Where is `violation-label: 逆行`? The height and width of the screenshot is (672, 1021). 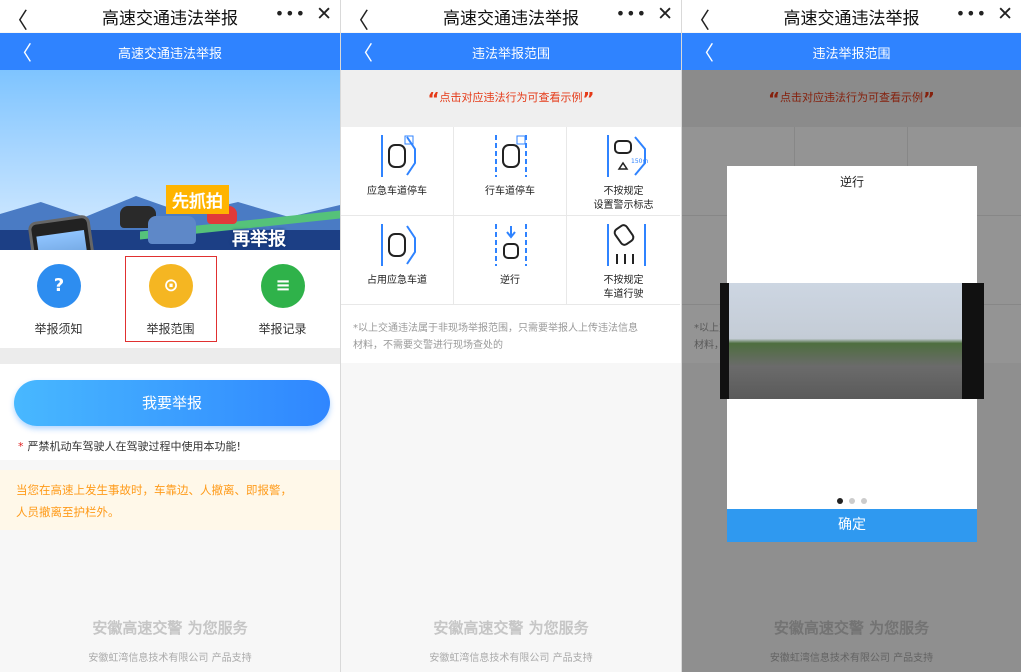
violation-label: 逆行 is located at coordinates (510, 280).